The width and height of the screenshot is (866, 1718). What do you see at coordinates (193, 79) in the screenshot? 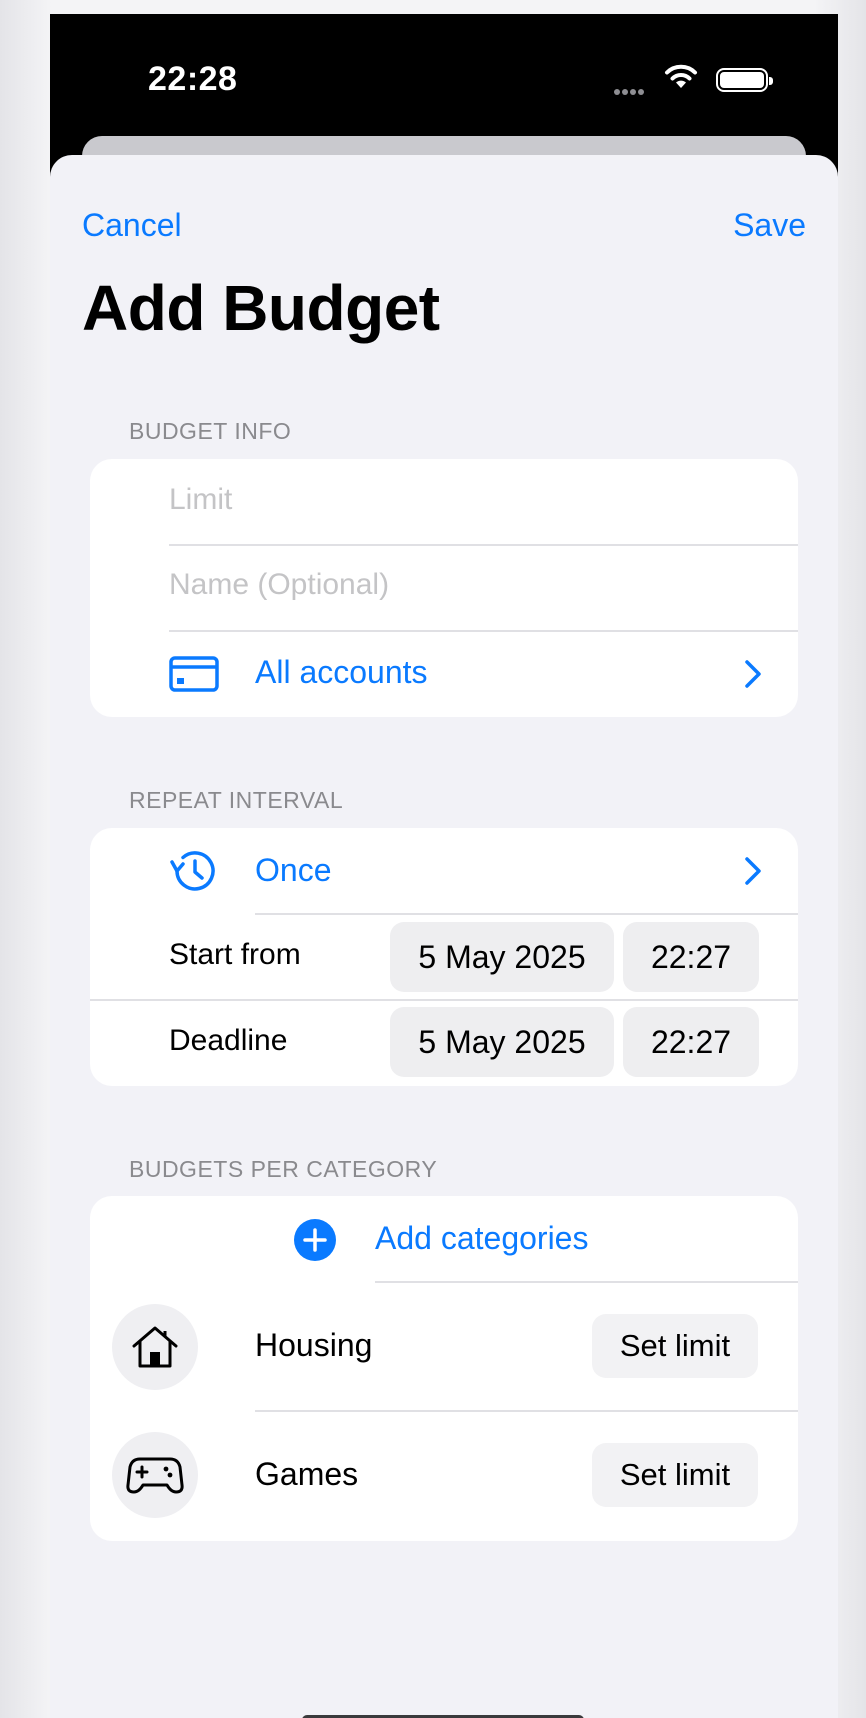
I see `status-time: 22:28` at bounding box center [193, 79].